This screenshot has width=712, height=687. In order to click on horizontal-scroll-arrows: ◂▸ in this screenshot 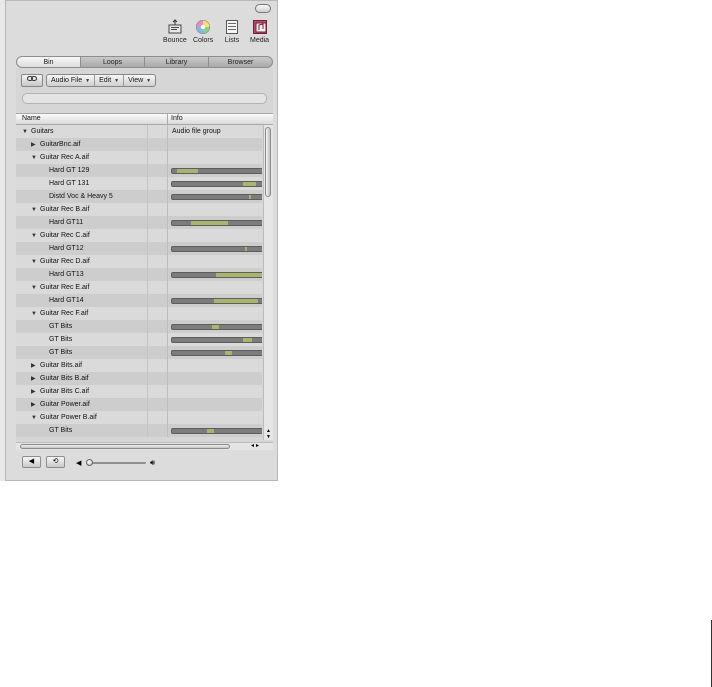, I will do `click(256, 445)`.